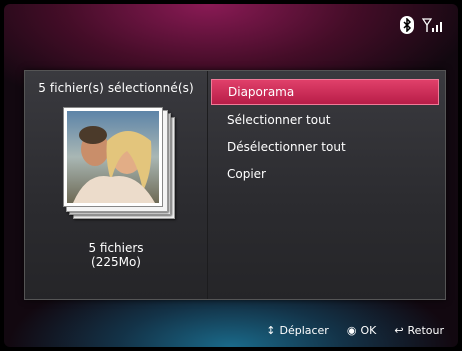  What do you see at coordinates (325, 92) in the screenshot?
I see `menu-item-diaporama: Diaporama` at bounding box center [325, 92].